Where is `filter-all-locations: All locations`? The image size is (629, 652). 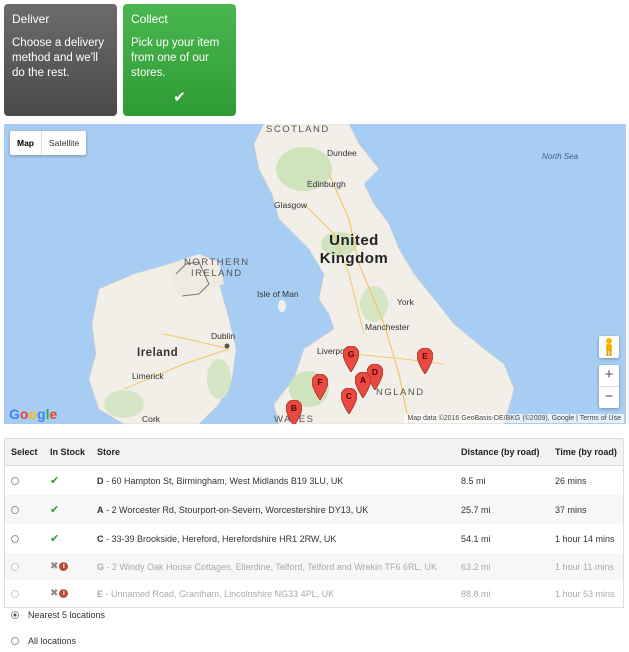 filter-all-locations: All locations is located at coordinates (43, 641).